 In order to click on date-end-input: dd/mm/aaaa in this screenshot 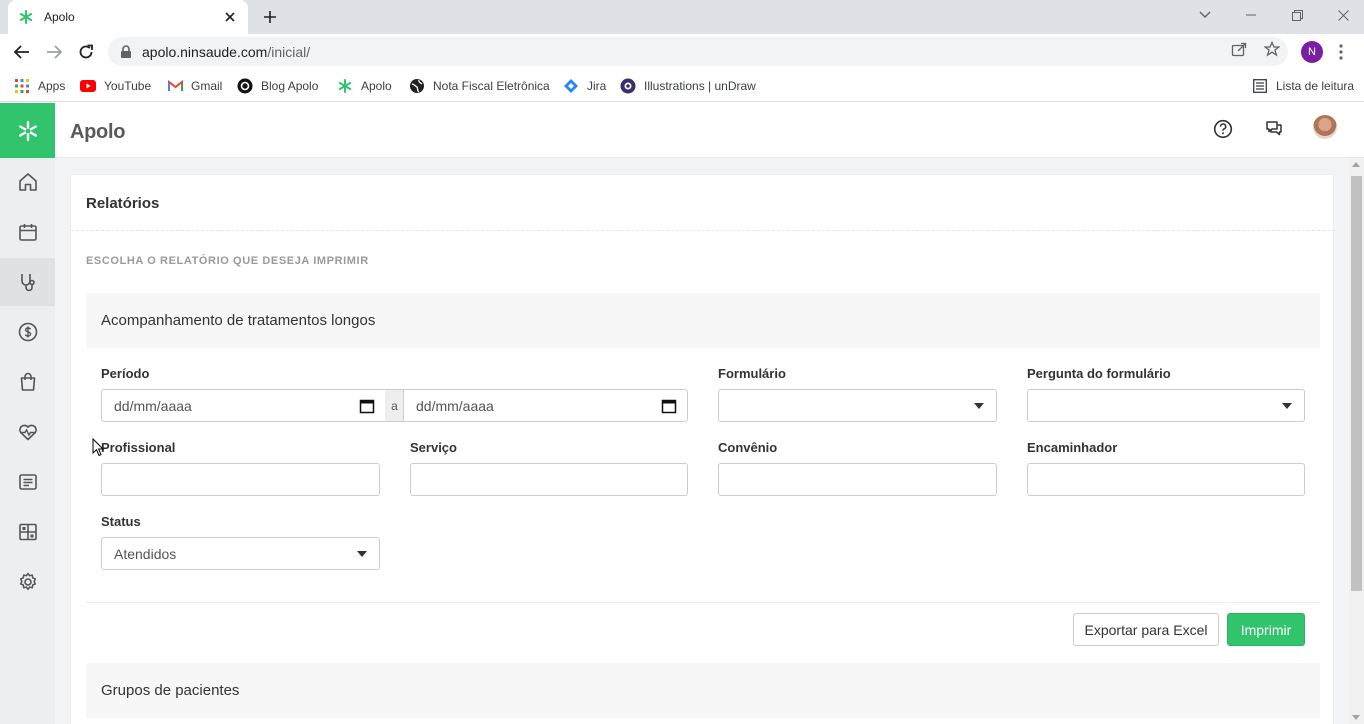, I will do `click(545, 405)`.